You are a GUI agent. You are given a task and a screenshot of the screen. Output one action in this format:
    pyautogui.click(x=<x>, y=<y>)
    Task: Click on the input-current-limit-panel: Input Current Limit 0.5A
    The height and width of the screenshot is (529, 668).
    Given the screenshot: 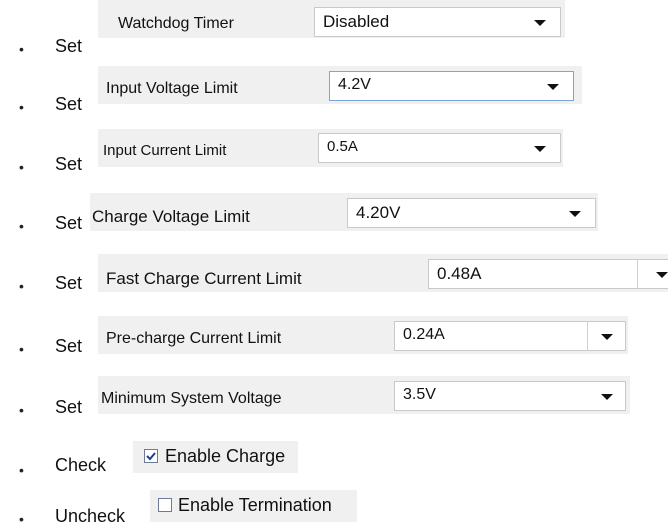 What is the action you would take?
    pyautogui.click(x=330, y=148)
    